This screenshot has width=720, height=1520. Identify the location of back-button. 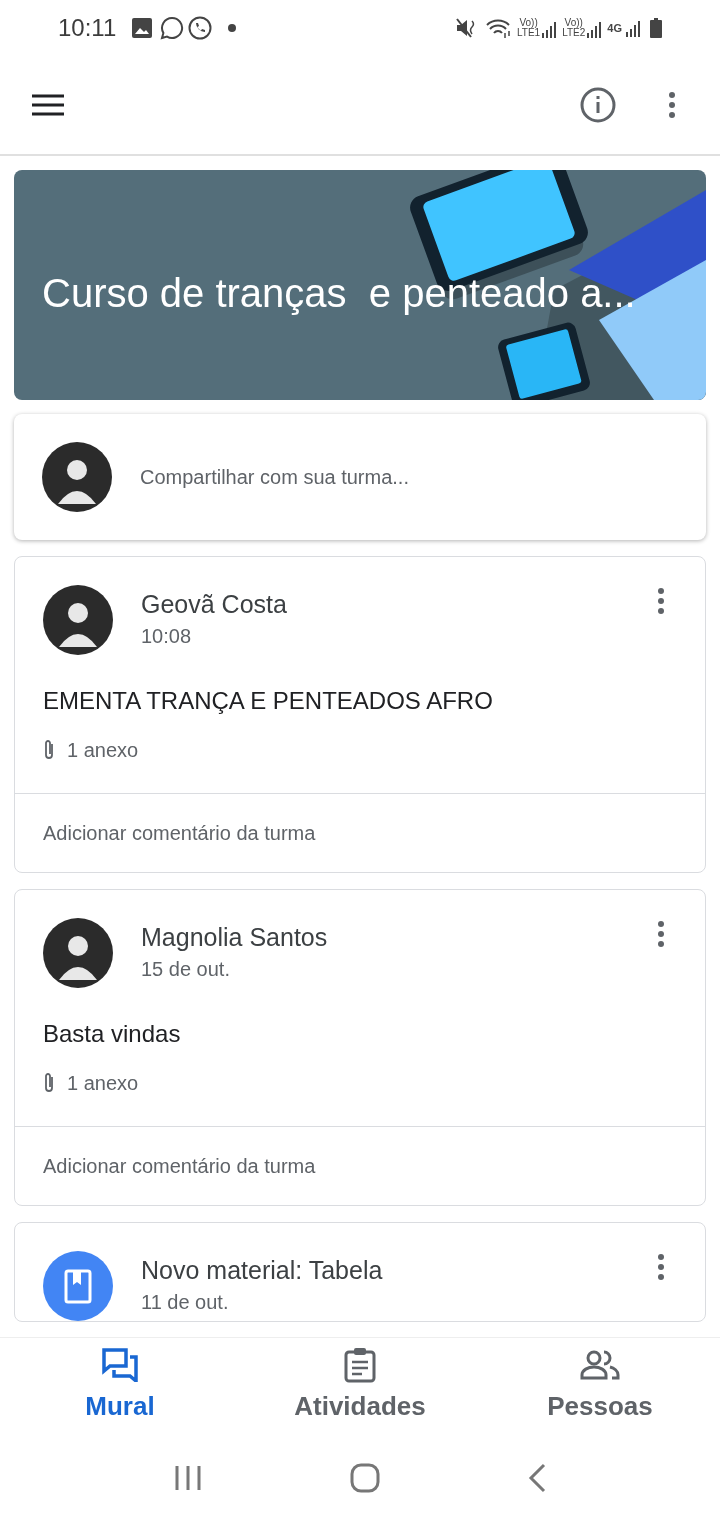
(537, 1477).